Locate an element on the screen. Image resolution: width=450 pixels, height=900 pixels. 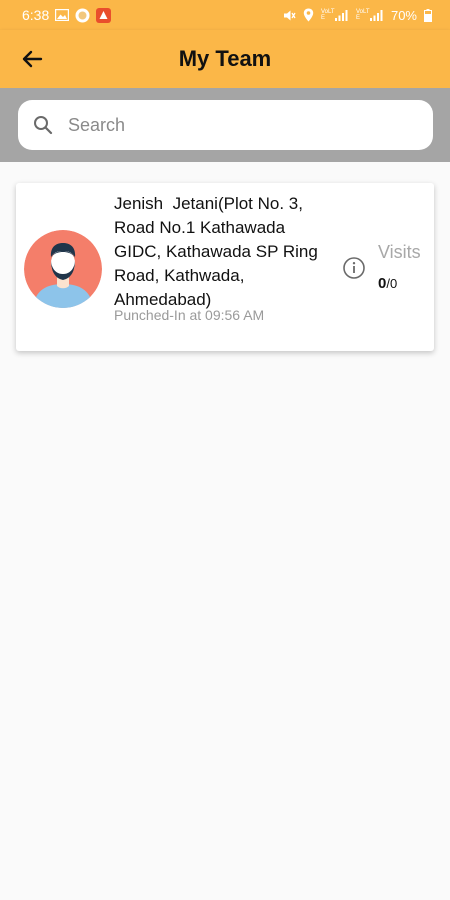
search-box is located at coordinates (225, 125).